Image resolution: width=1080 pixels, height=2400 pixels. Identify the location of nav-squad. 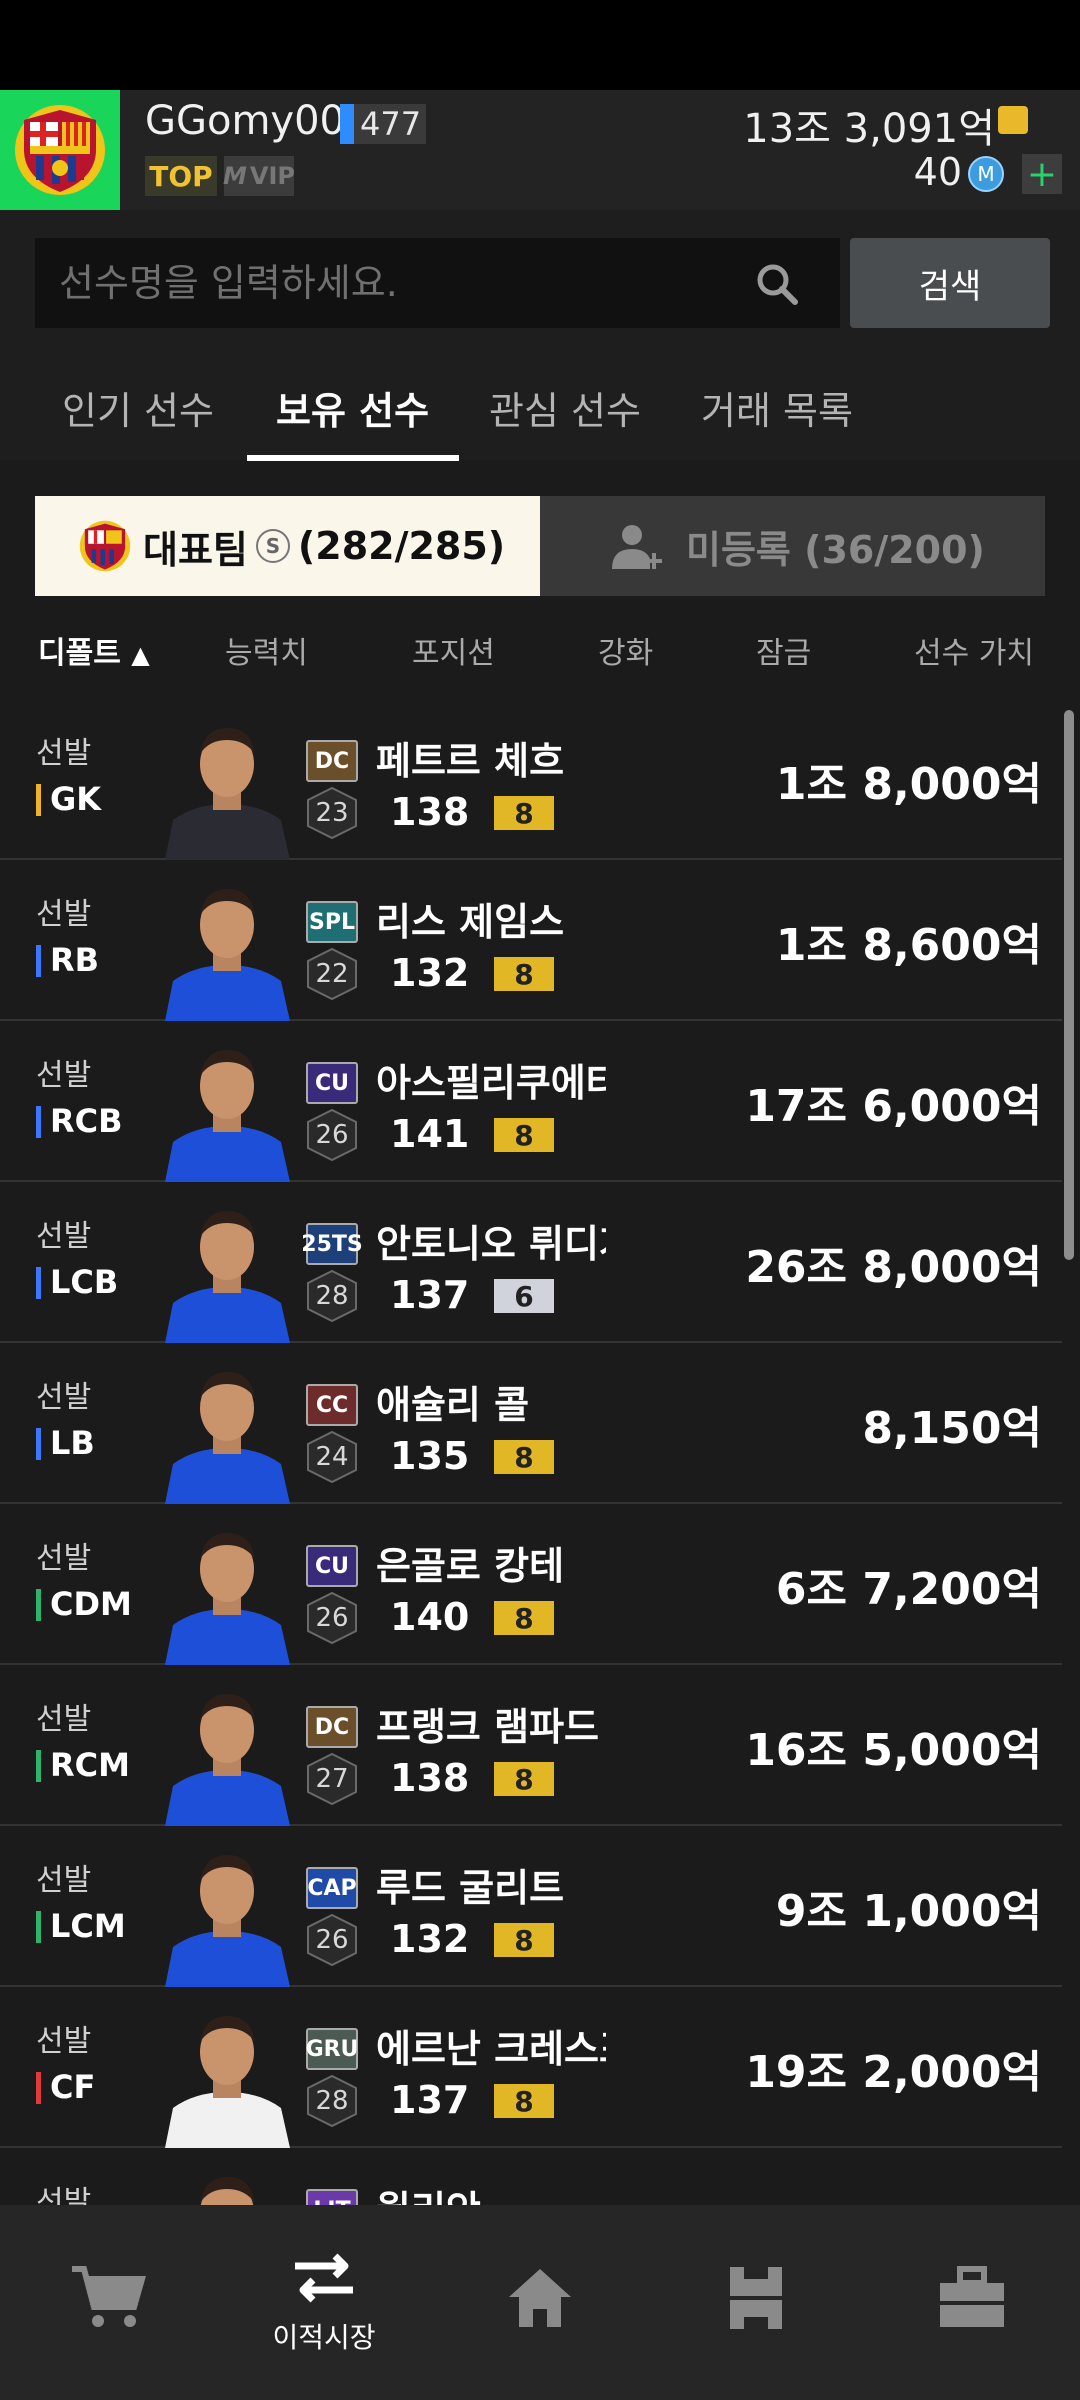
(756, 2302).